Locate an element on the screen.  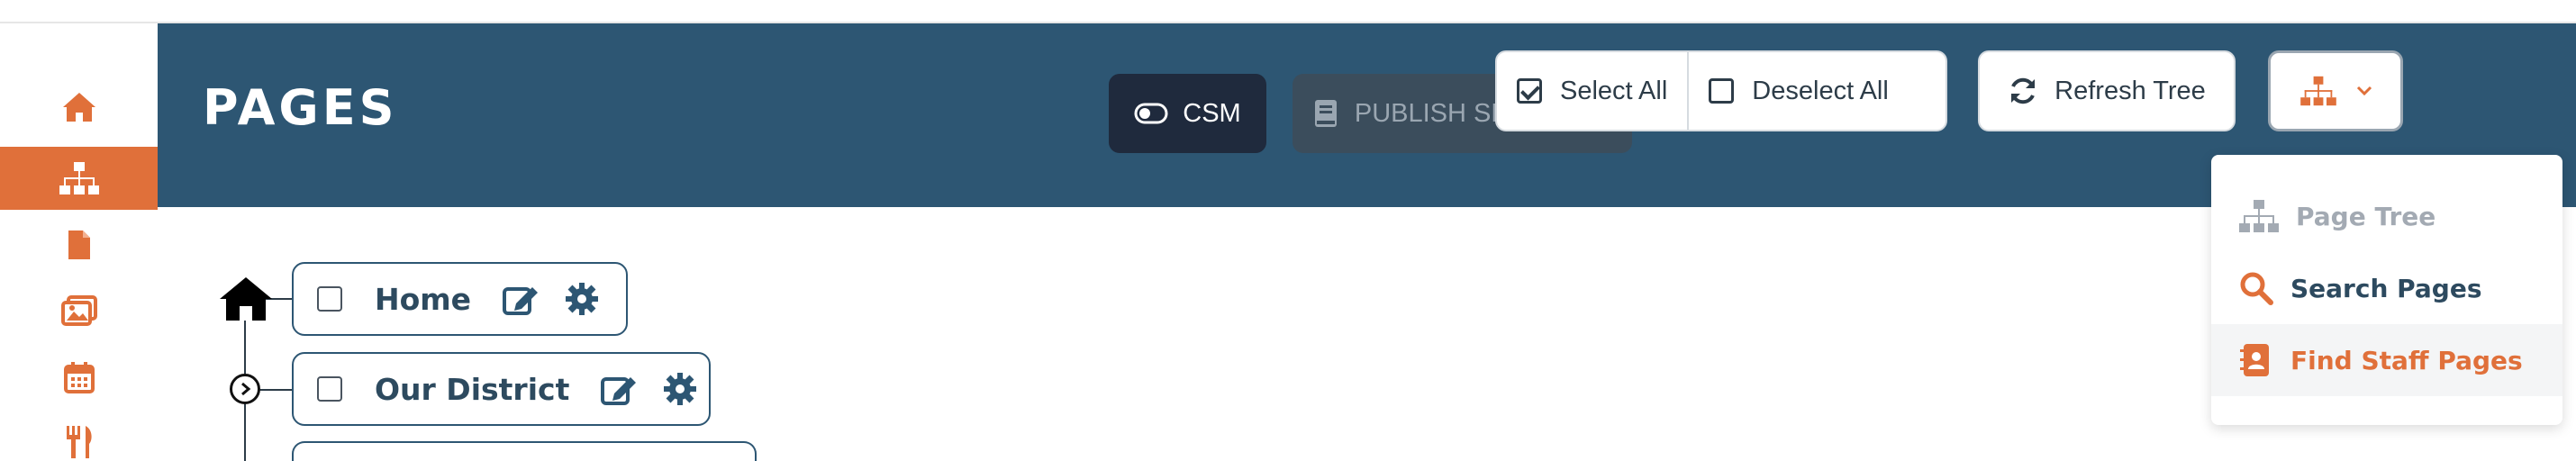
checked-box-icon is located at coordinates (1529, 91).